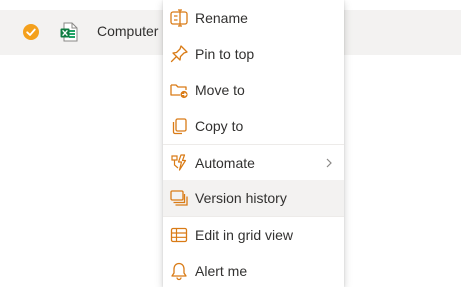  I want to click on grid-icon, so click(179, 235).